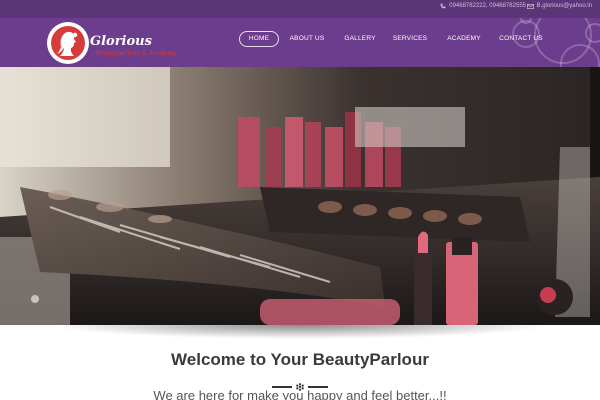  Describe the element at coordinates (464, 39) in the screenshot. I see `nav-academy: ACADEMY` at that location.